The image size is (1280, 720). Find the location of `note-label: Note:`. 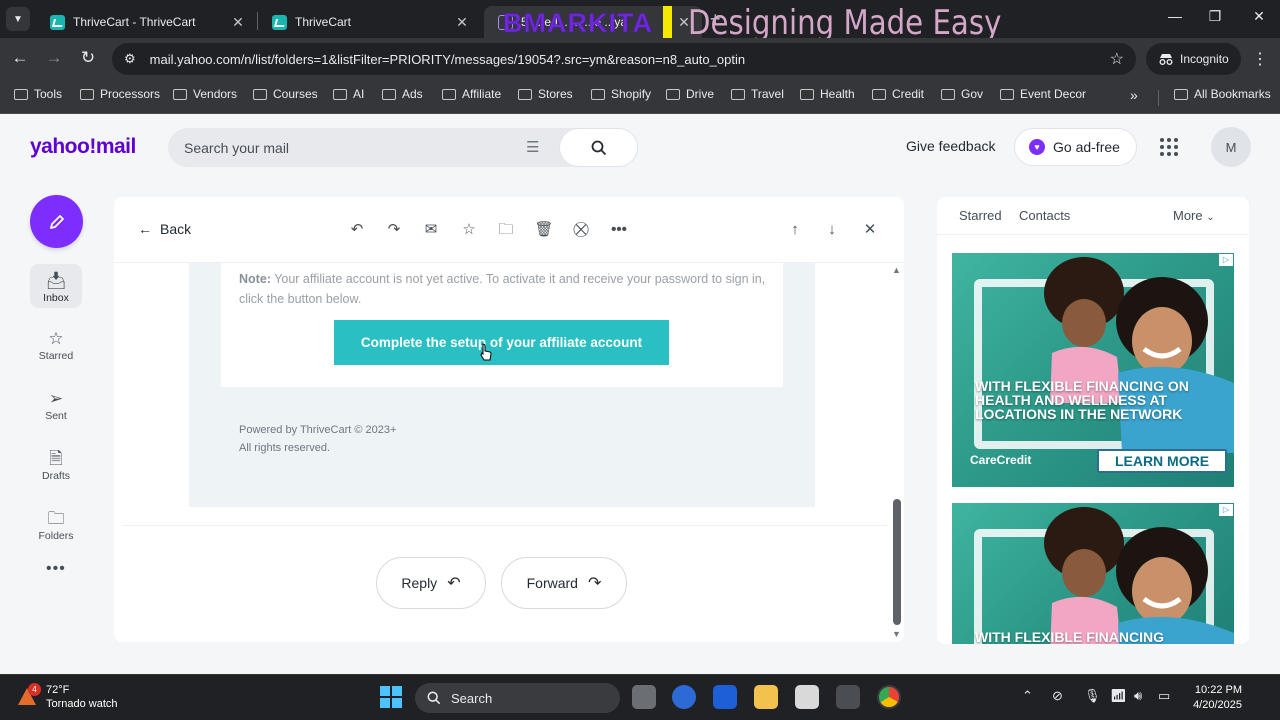

note-label: Note: is located at coordinates (255, 279).